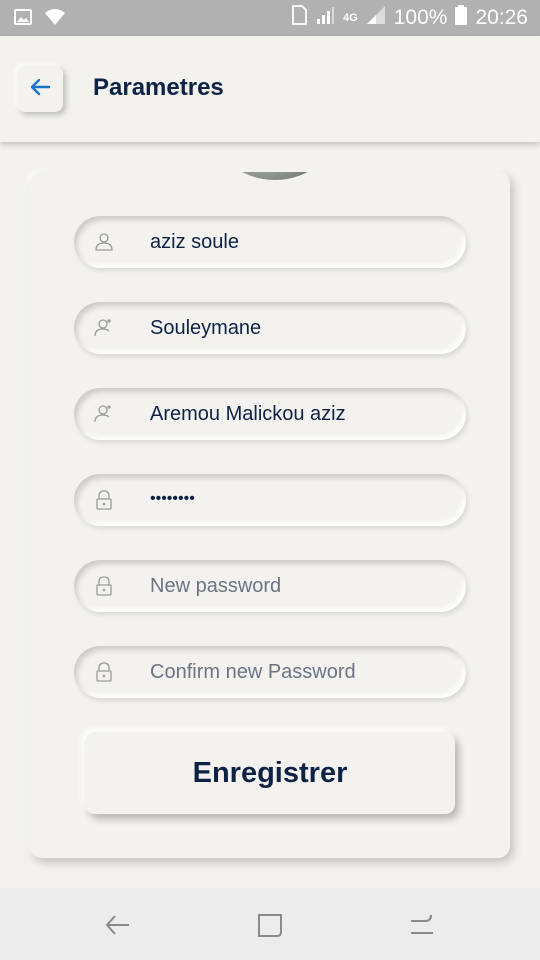  Describe the element at coordinates (270, 328) in the screenshot. I see `first-name-field: Souleymane` at that location.